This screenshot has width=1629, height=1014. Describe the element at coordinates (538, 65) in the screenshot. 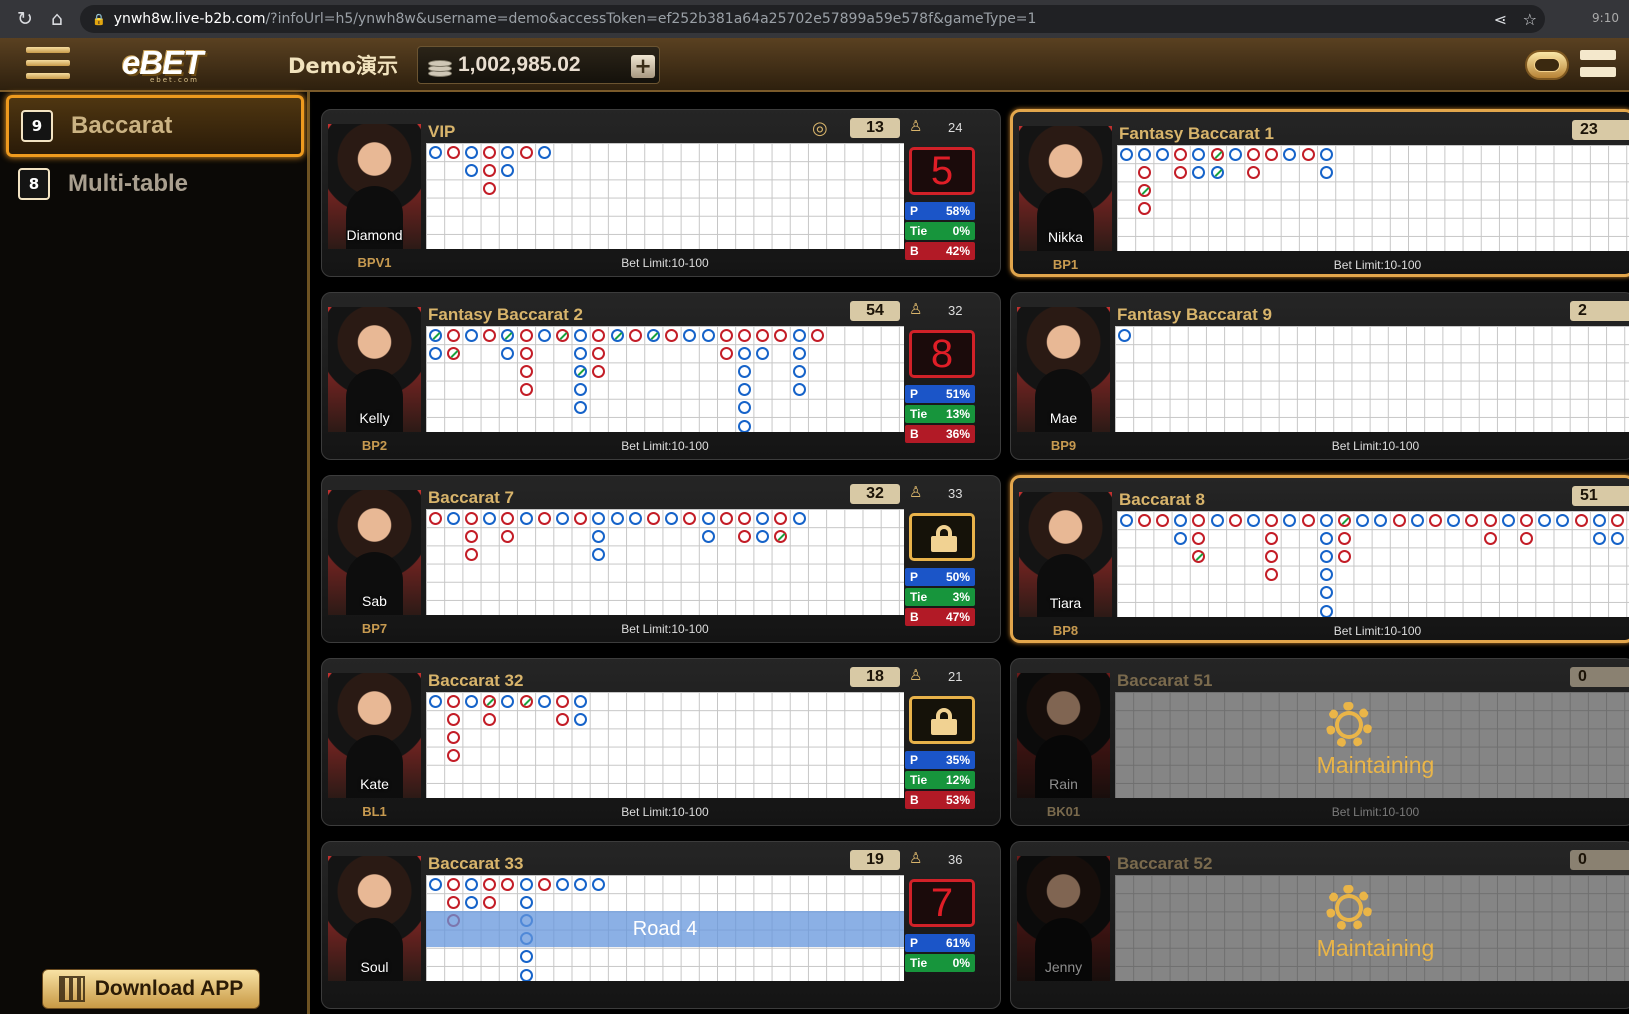

I see `balance-box: 1,002,985.02 +` at that location.